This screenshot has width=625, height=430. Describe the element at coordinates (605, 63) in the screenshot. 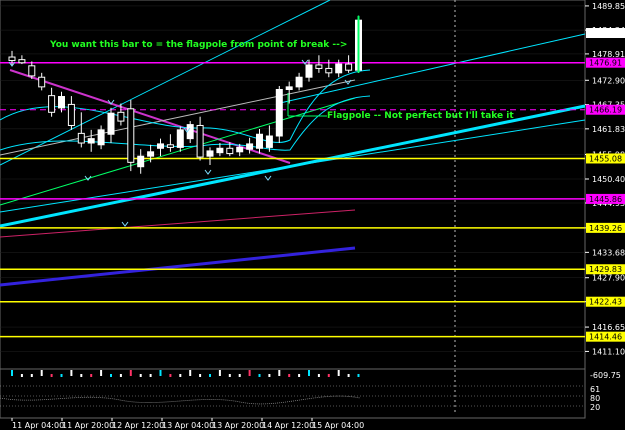

I see `level-tag-label: 1476.91` at that location.